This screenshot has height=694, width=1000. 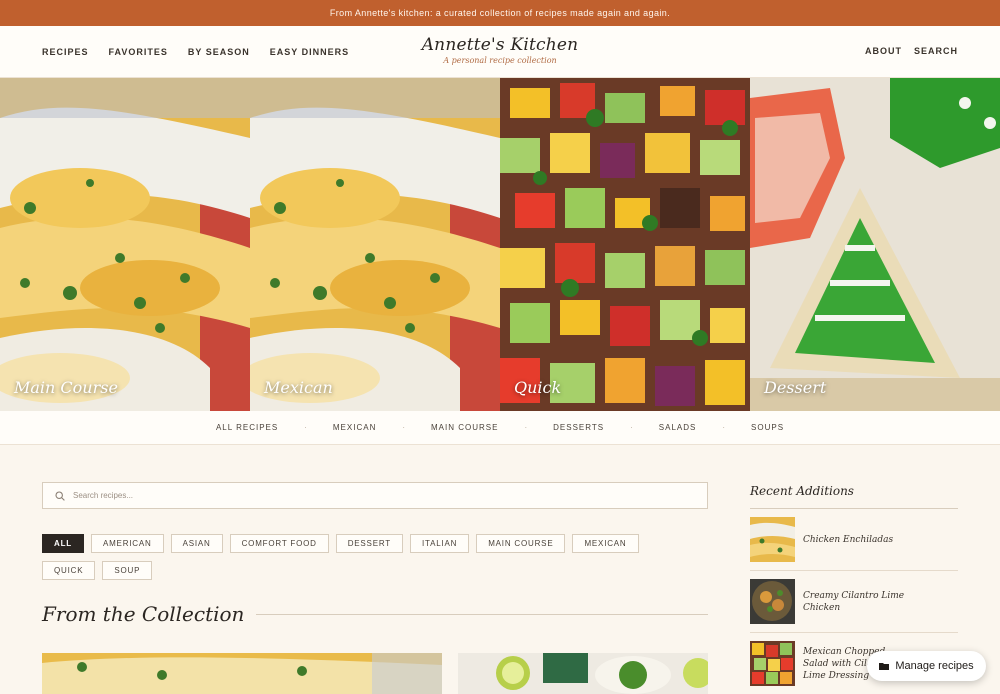 What do you see at coordinates (464, 427) in the screenshot?
I see `category-main-course: MAIN COURSE` at bounding box center [464, 427].